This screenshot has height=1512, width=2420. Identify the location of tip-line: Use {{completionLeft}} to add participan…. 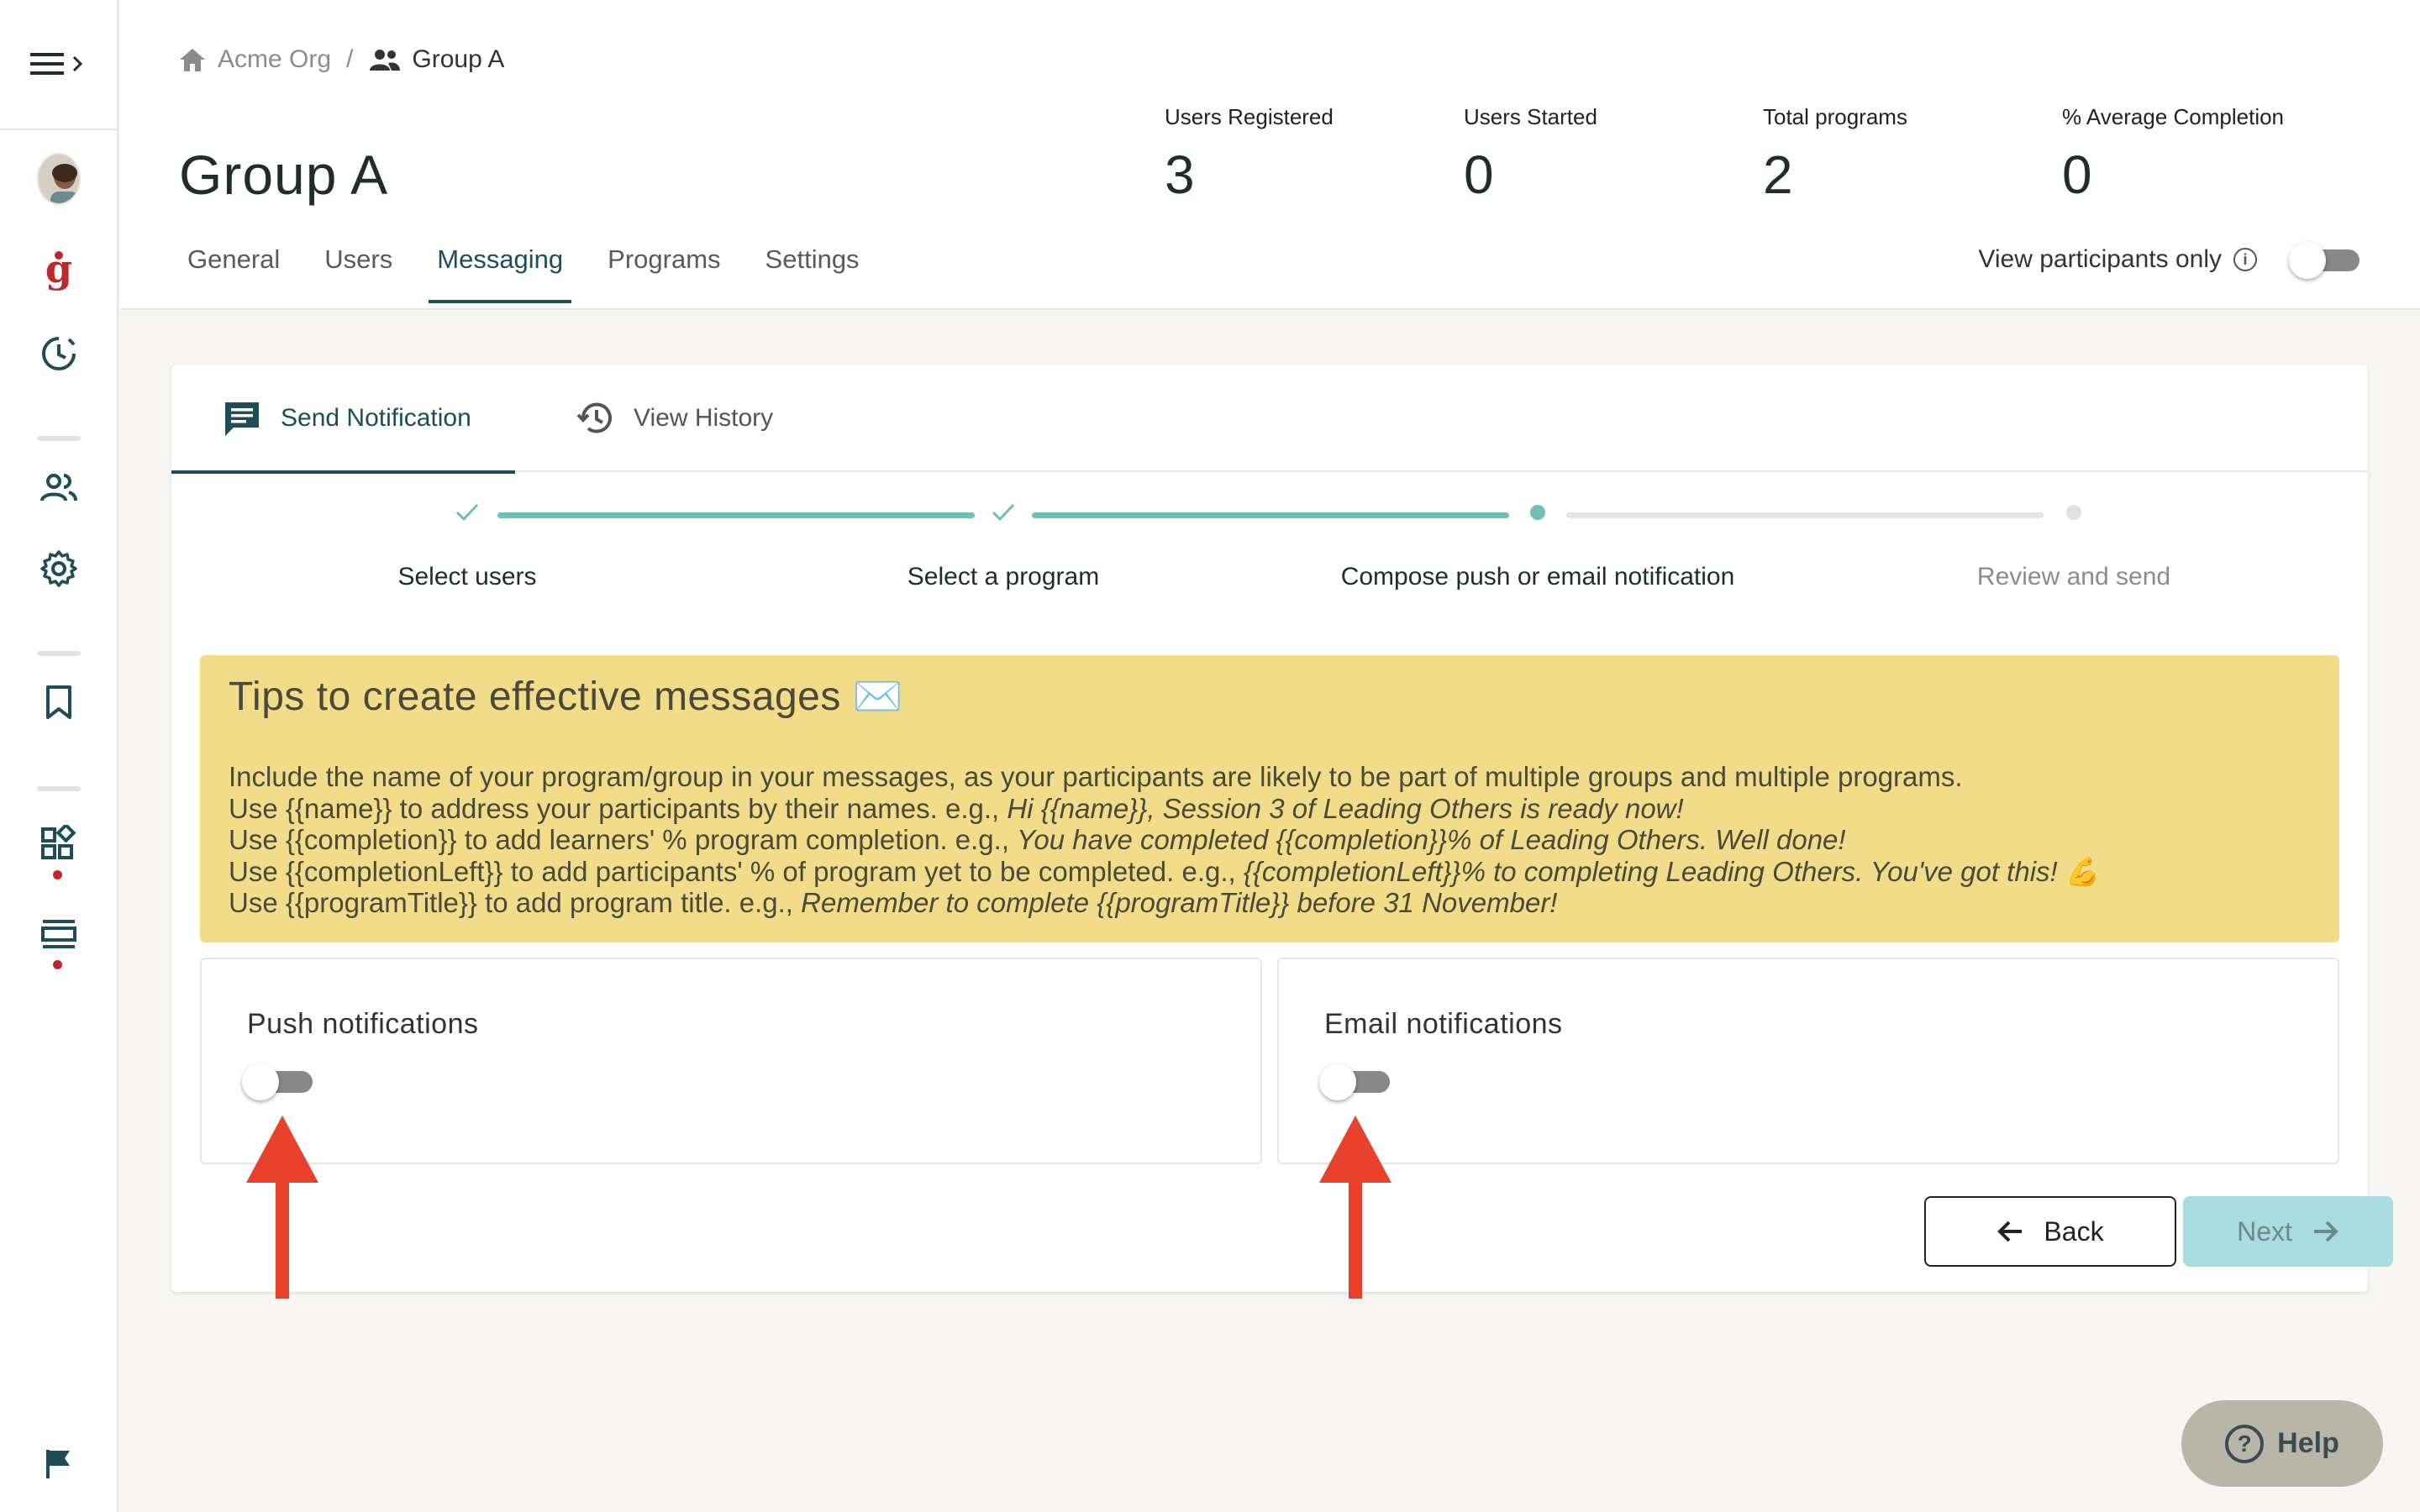
(1164, 871).